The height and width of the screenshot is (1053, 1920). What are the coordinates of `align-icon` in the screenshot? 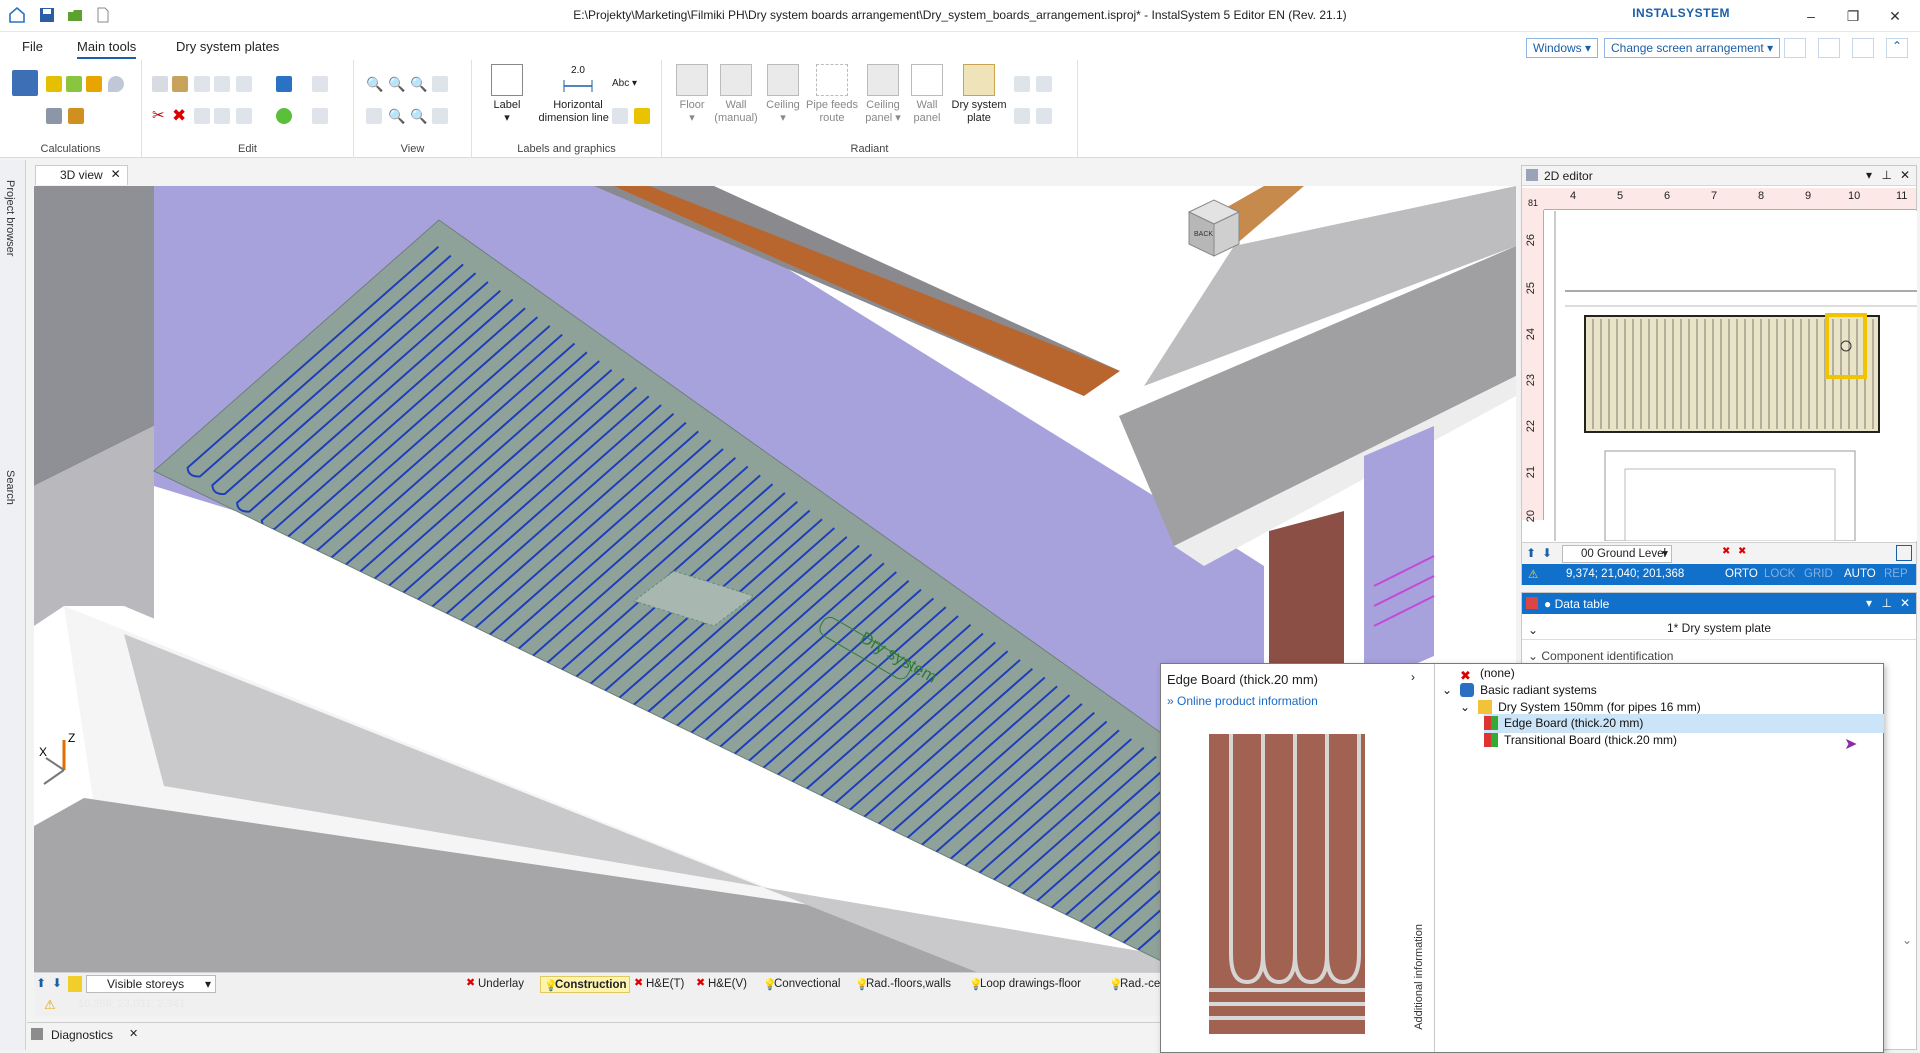 It's located at (320, 84).